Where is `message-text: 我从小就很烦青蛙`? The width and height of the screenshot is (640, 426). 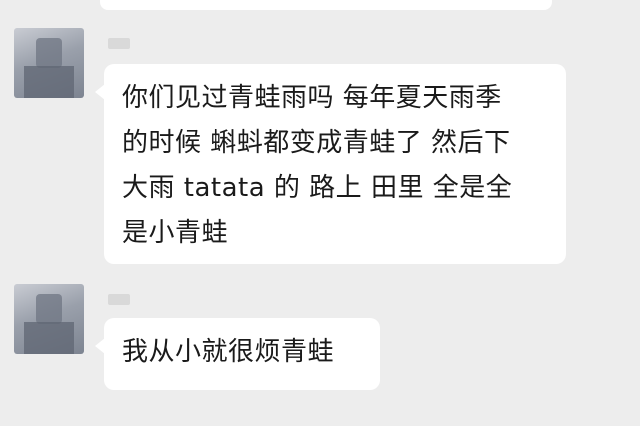 message-text: 我从小就很烦青蛙 is located at coordinates (228, 352).